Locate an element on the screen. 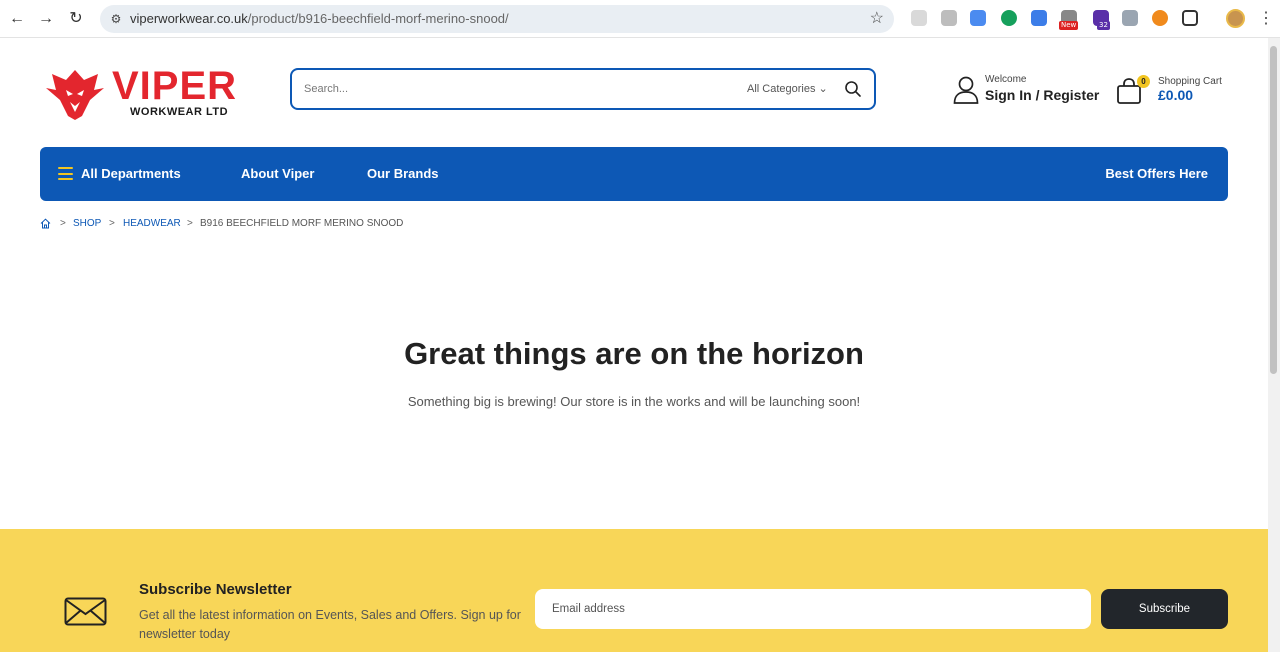 The width and height of the screenshot is (1280, 652). home-icon is located at coordinates (45, 223).